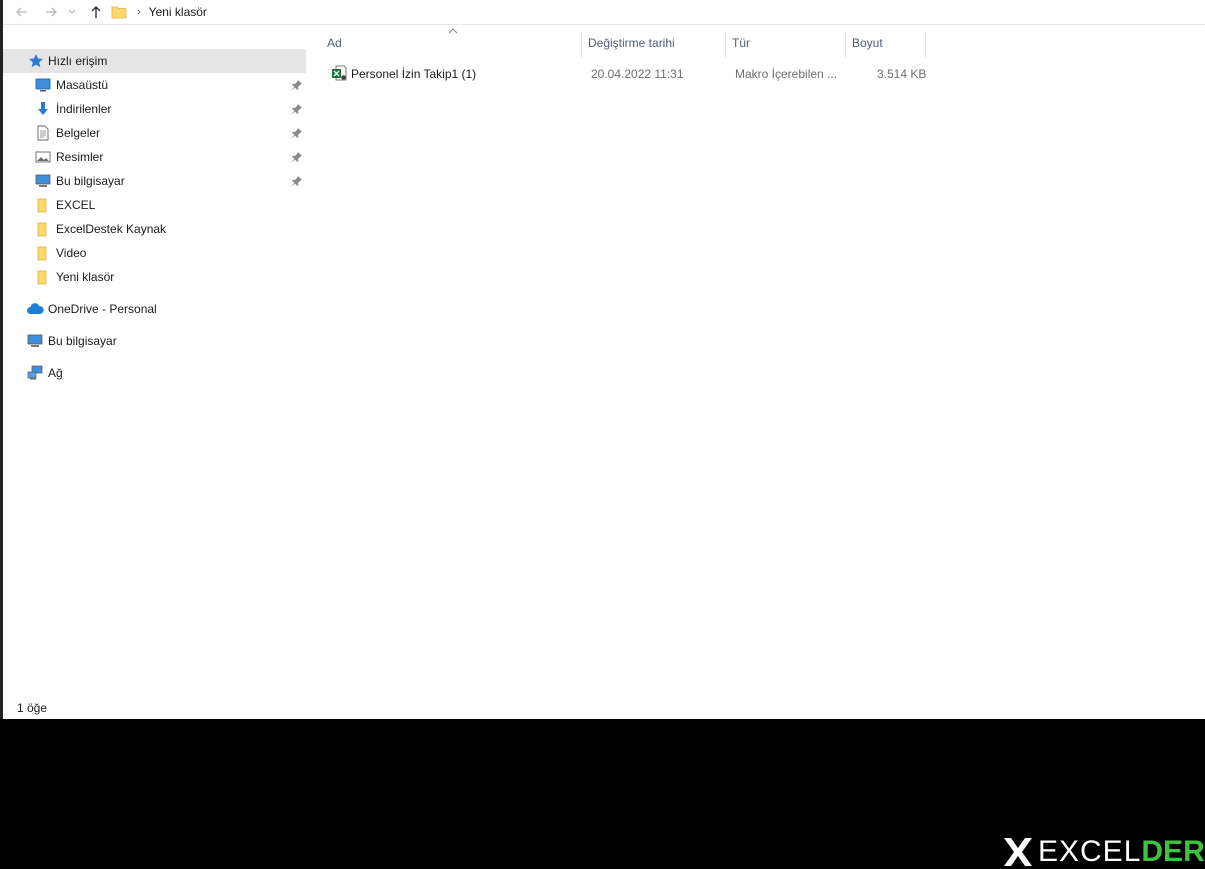  Describe the element at coordinates (154, 181) in the screenshot. I see `sidebar-item-this-pc-pinned: Bu bilgisayar` at that location.